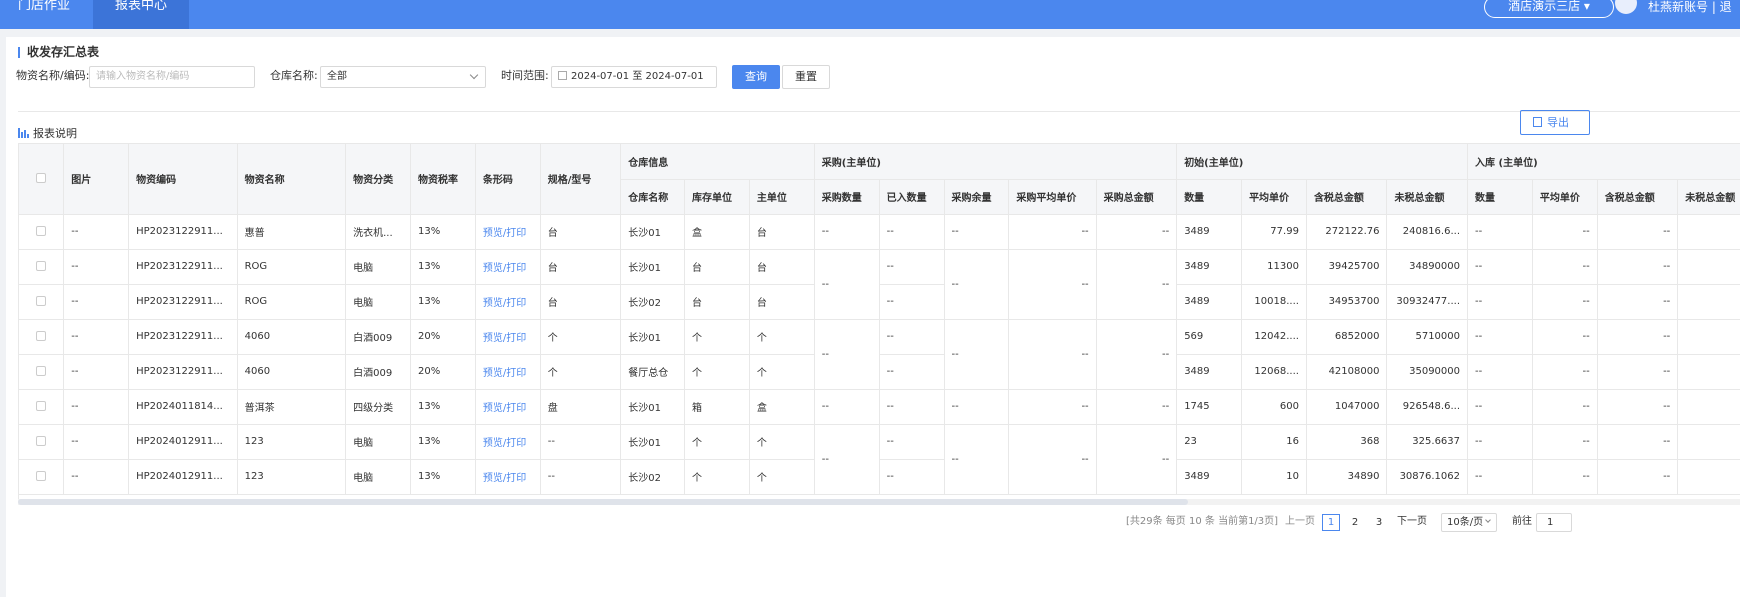  Describe the element at coordinates (47, 134) in the screenshot. I see `report-note-link: 报表说明` at that location.